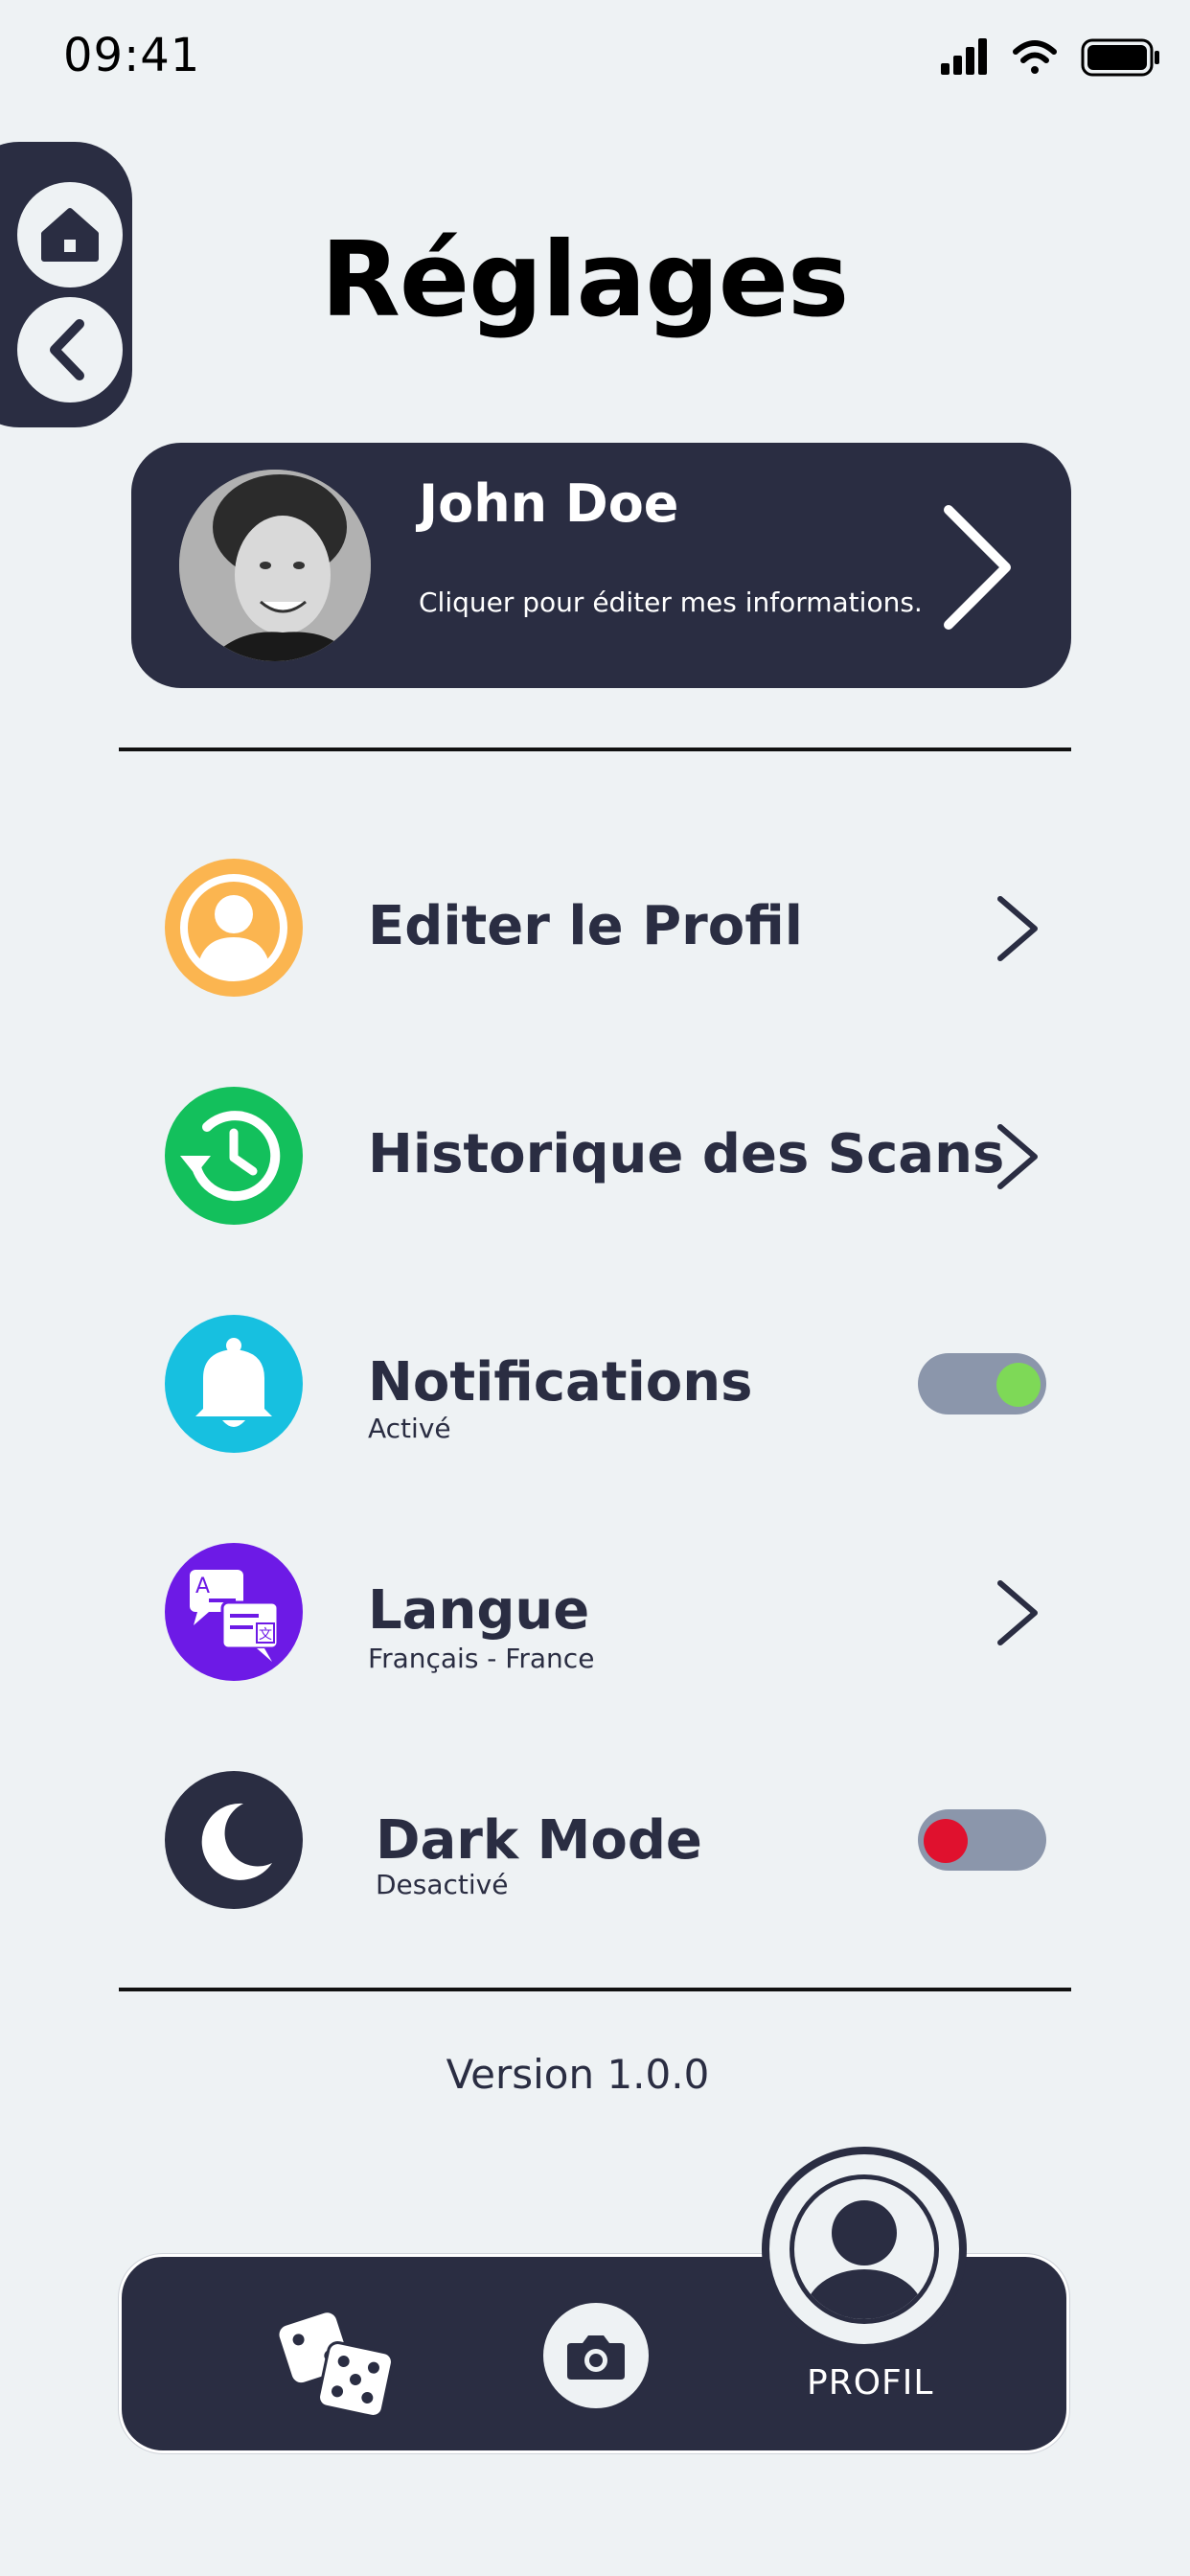 This screenshot has width=1190, height=2576. What do you see at coordinates (443, 1884) in the screenshot?
I see `setting-status: Desactivé` at bounding box center [443, 1884].